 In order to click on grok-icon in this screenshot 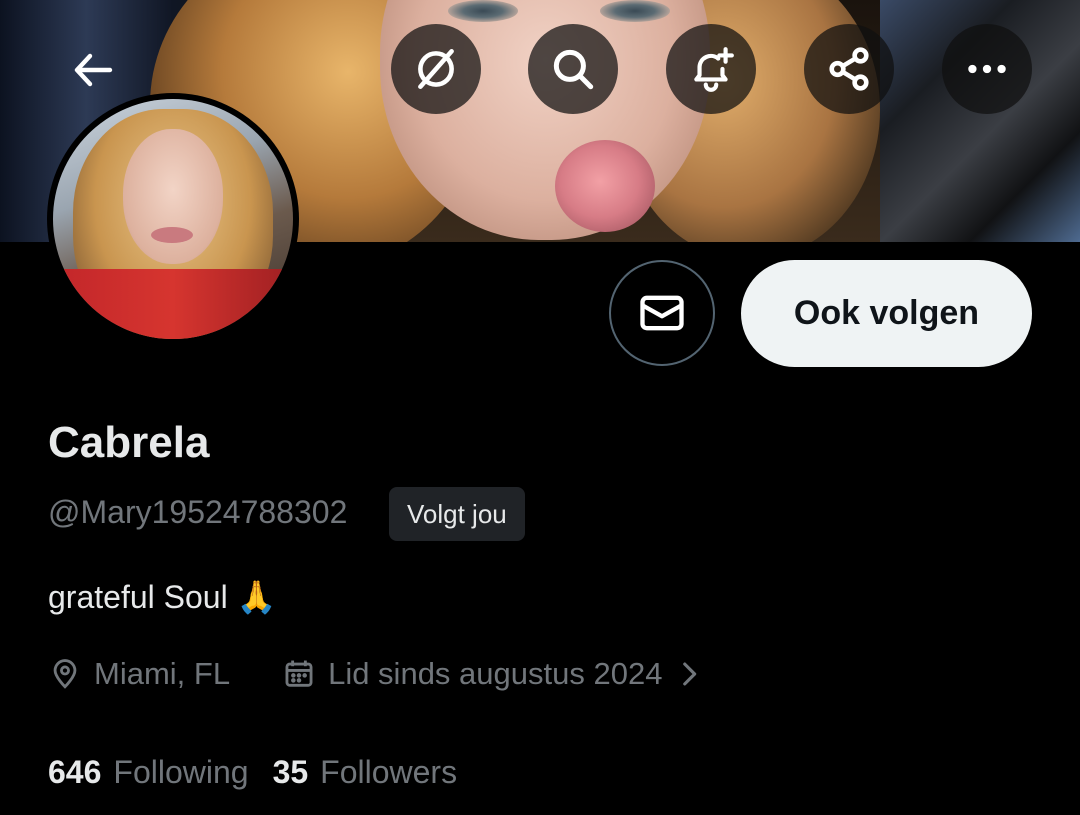, I will do `click(436, 69)`.